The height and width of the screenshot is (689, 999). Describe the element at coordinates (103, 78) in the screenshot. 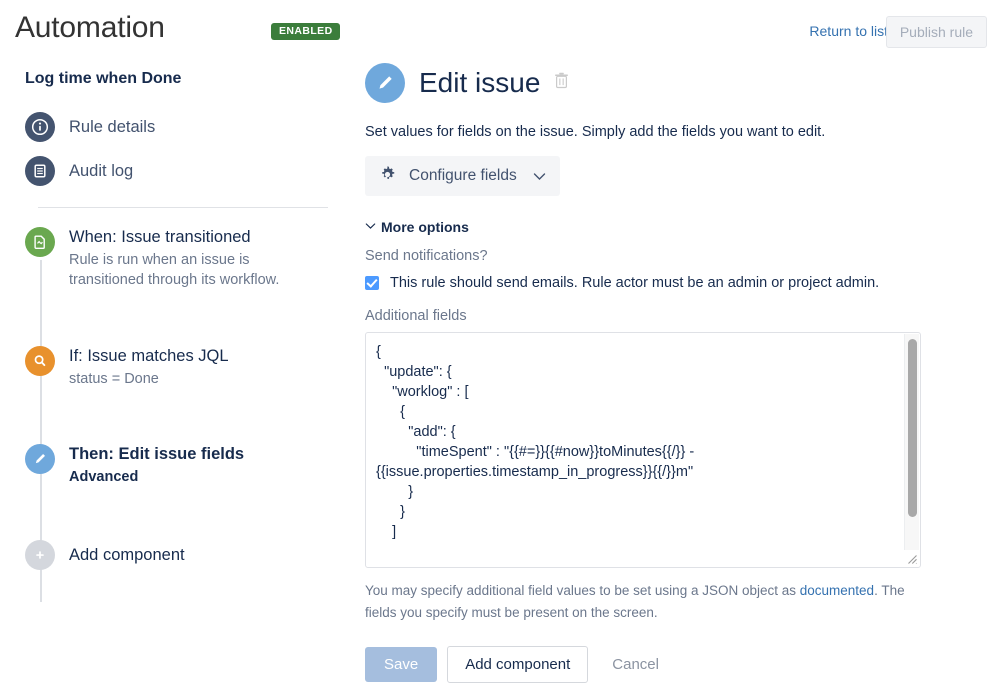

I see `rule-name: Log time when Done` at that location.